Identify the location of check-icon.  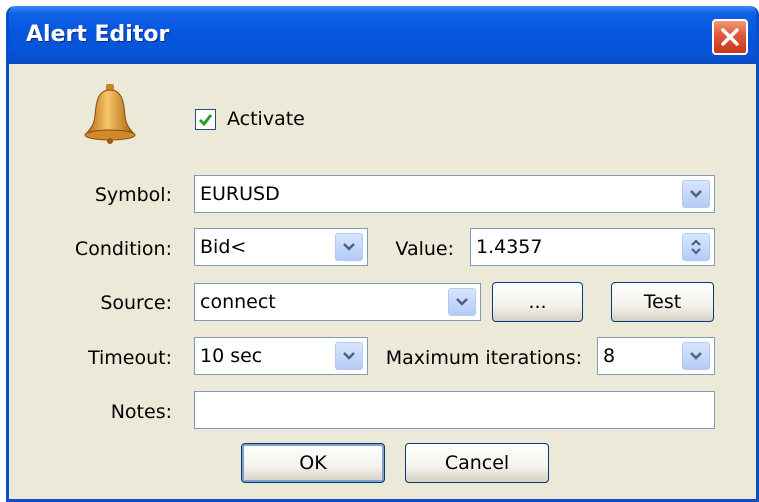
(205, 119).